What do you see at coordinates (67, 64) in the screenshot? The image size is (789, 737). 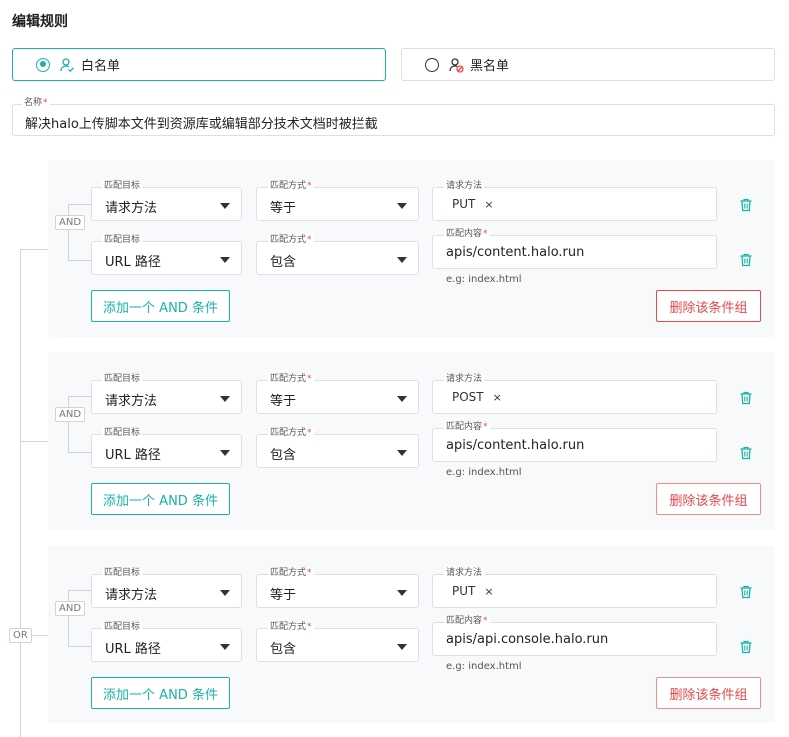 I see `user-check-icon` at bounding box center [67, 64].